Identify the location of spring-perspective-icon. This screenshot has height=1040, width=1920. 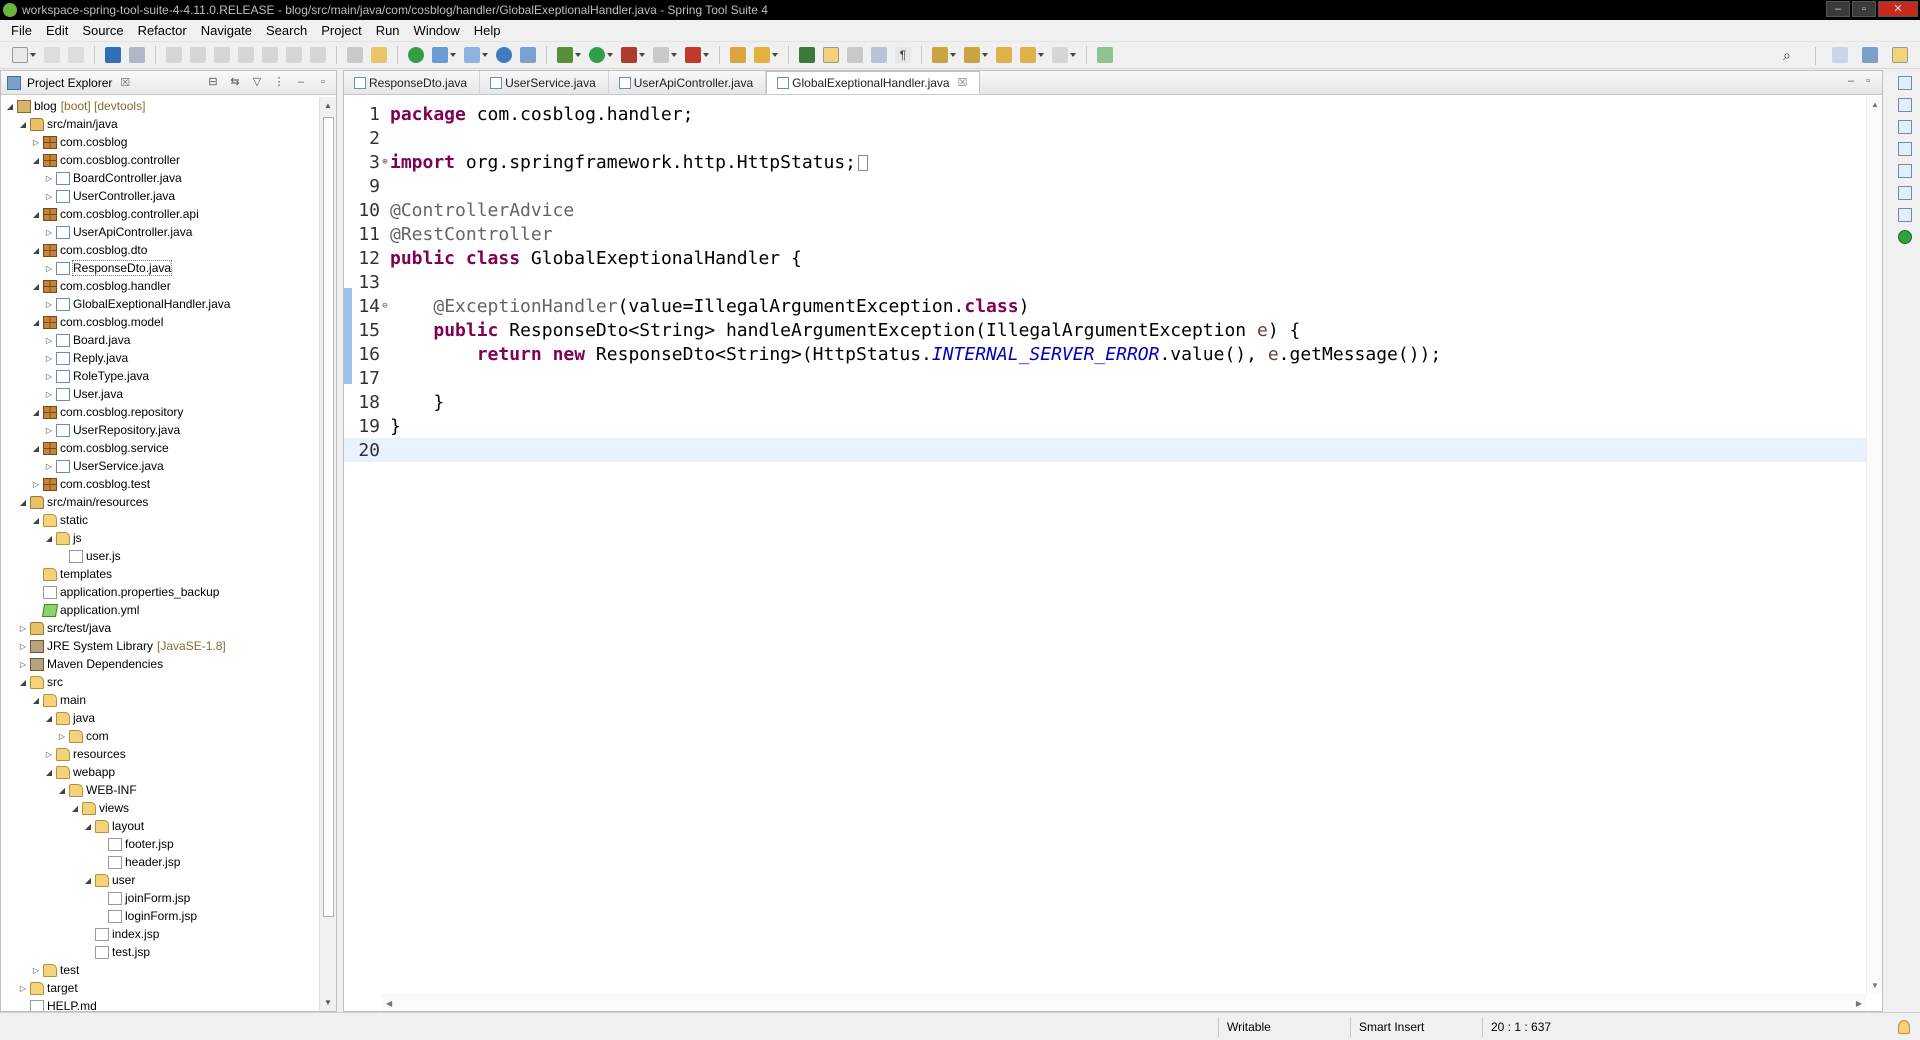
(1900, 55).